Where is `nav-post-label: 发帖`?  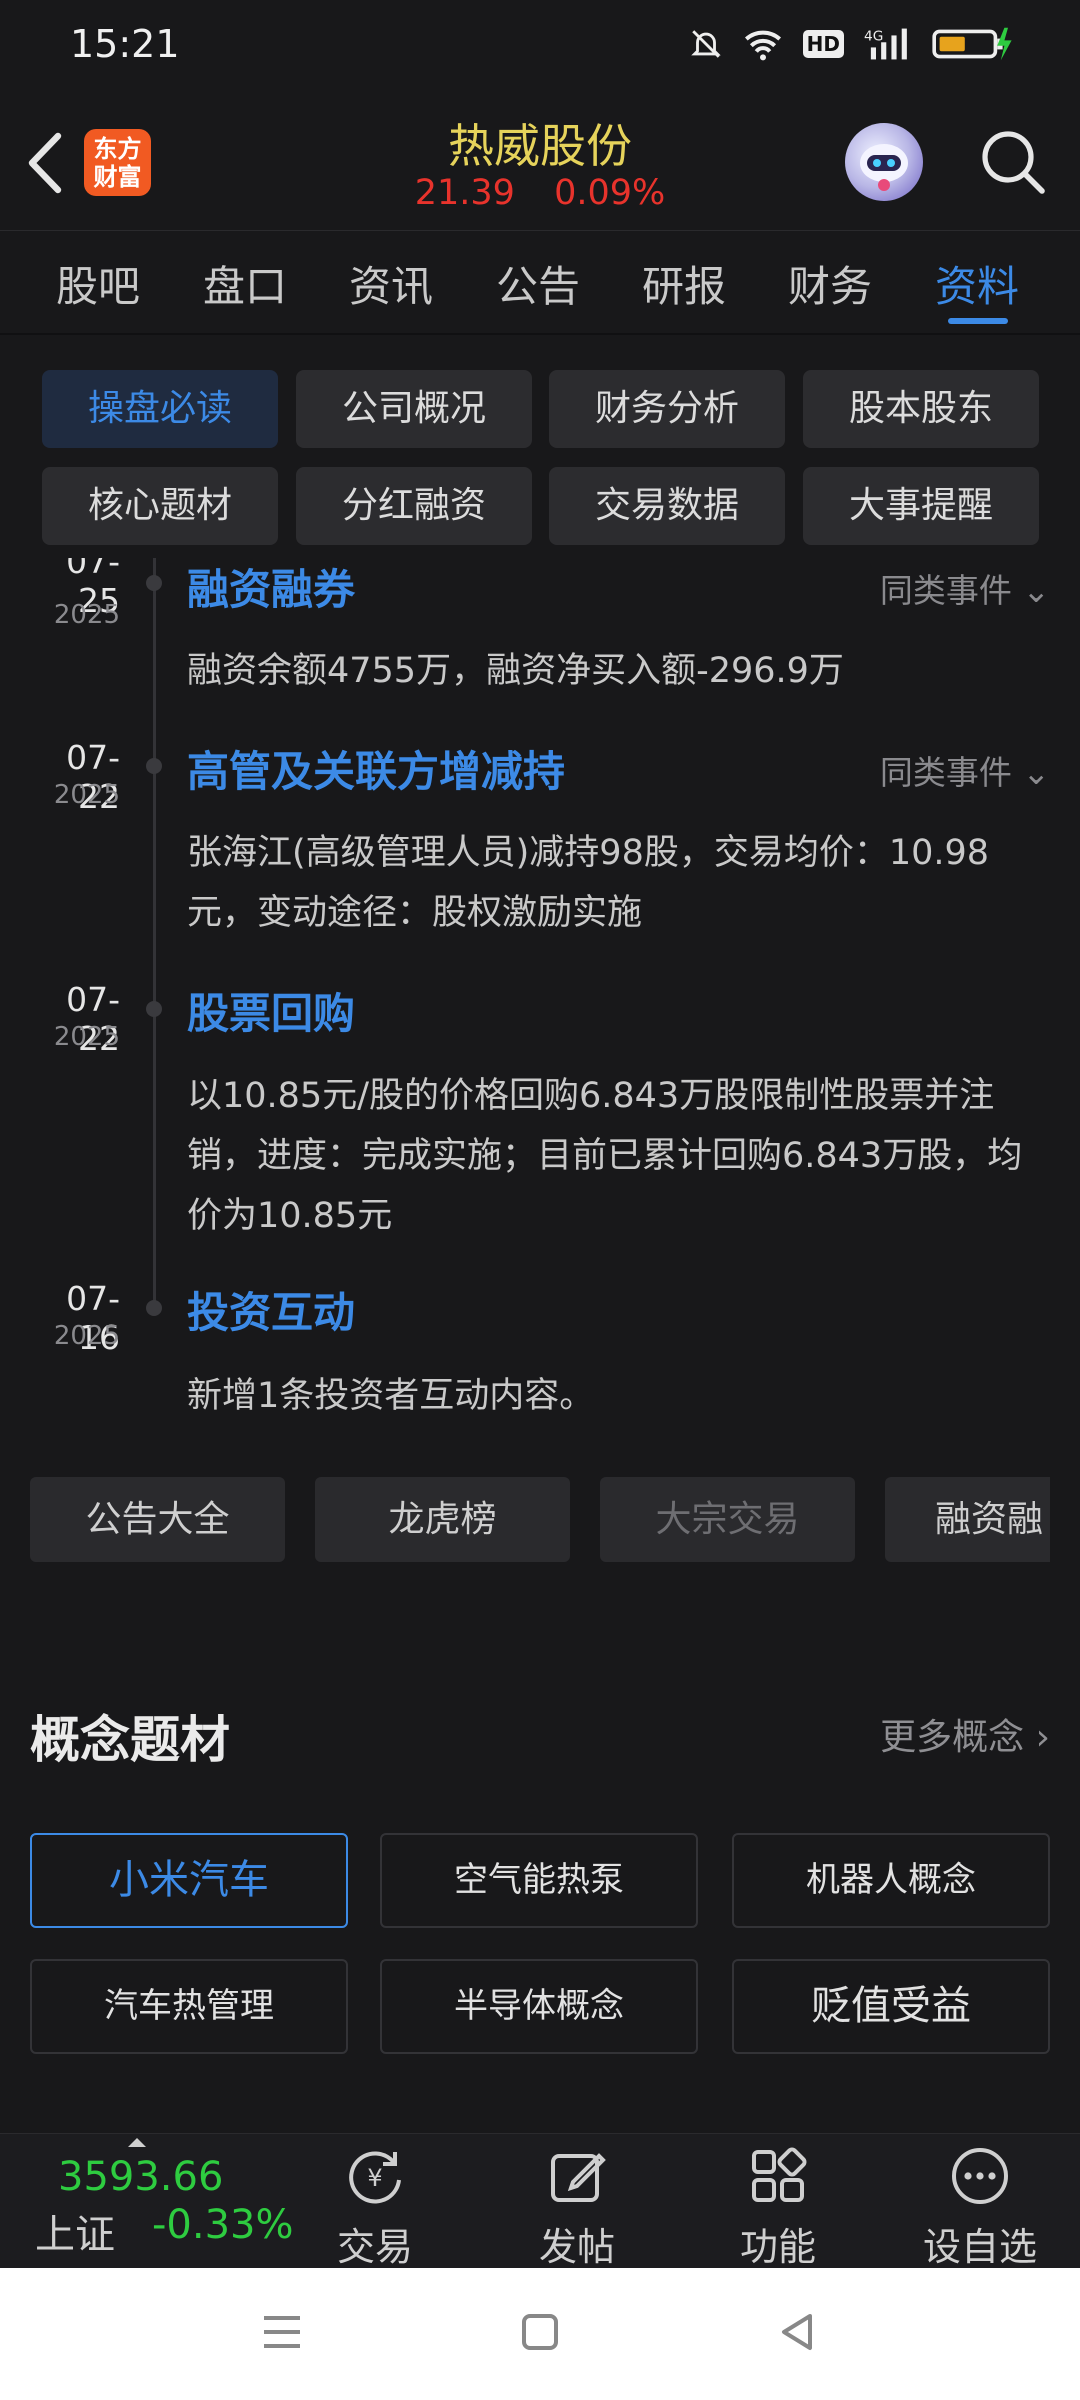 nav-post-label: 发帖 is located at coordinates (576, 2247).